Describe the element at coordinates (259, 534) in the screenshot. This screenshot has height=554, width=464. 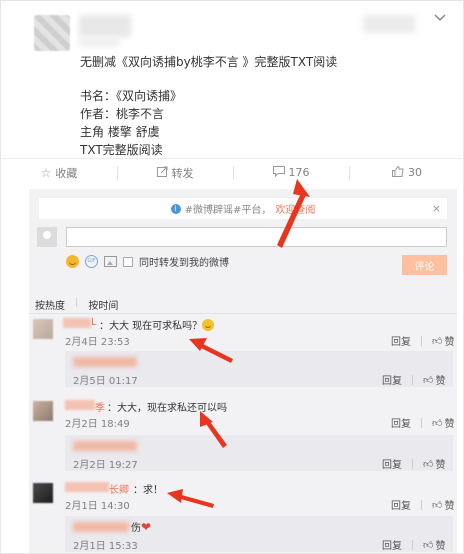
I see `reply-item: 伤❤ 2月1日 15:33 回复 👍︎ 赞` at that location.